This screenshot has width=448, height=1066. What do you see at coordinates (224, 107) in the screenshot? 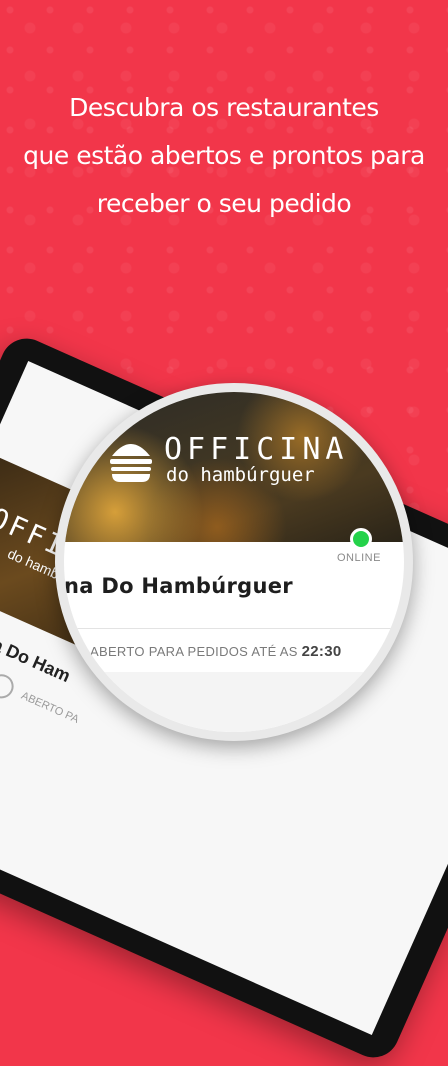
I see `headline-line-1: Descubra os restaurantes` at bounding box center [224, 107].